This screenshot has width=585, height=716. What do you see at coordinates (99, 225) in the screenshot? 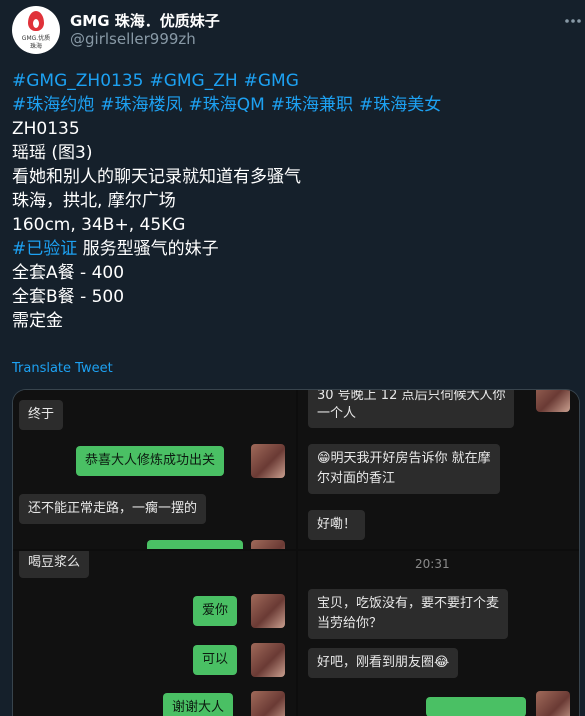
I see `tweet-line-stats: 160cm, 34B+, 45KG` at bounding box center [99, 225].